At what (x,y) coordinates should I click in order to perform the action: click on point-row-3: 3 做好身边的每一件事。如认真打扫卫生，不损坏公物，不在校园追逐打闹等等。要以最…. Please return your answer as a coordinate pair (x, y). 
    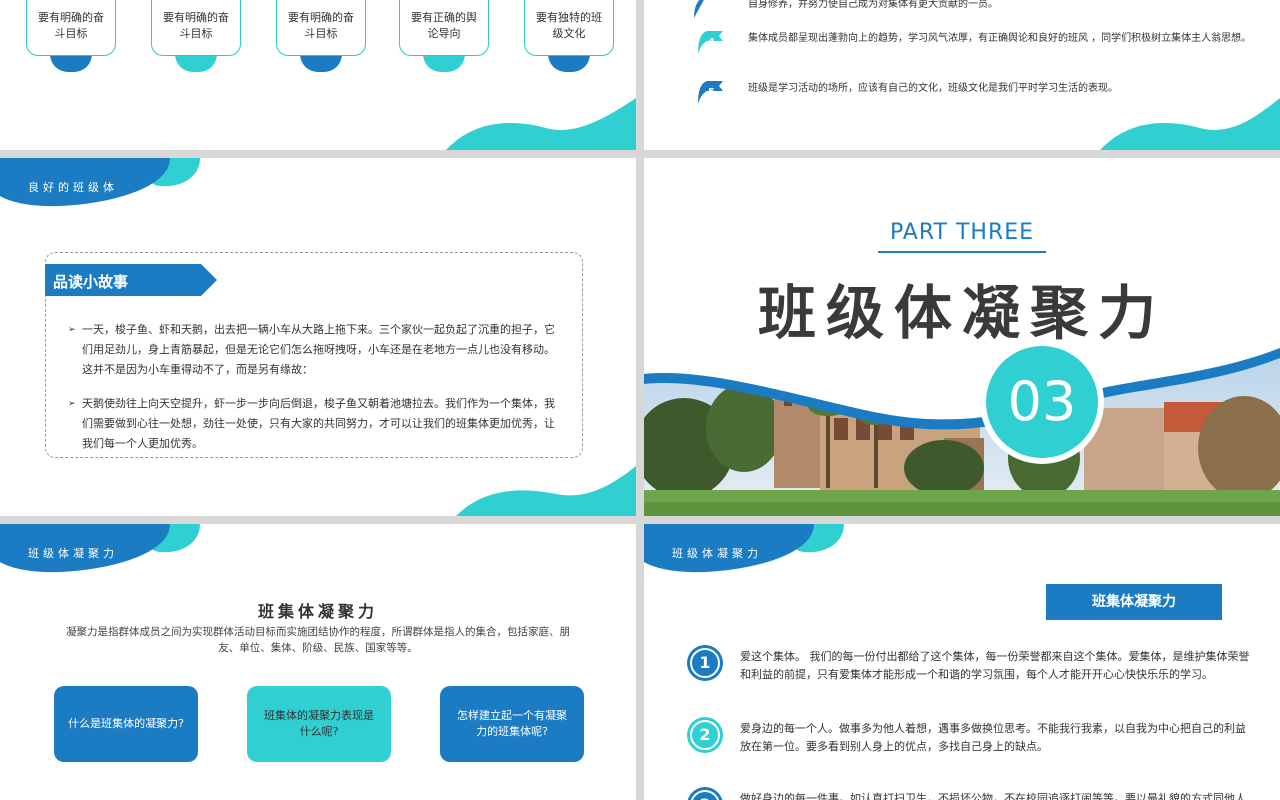
    Looking at the image, I should click on (968, 793).